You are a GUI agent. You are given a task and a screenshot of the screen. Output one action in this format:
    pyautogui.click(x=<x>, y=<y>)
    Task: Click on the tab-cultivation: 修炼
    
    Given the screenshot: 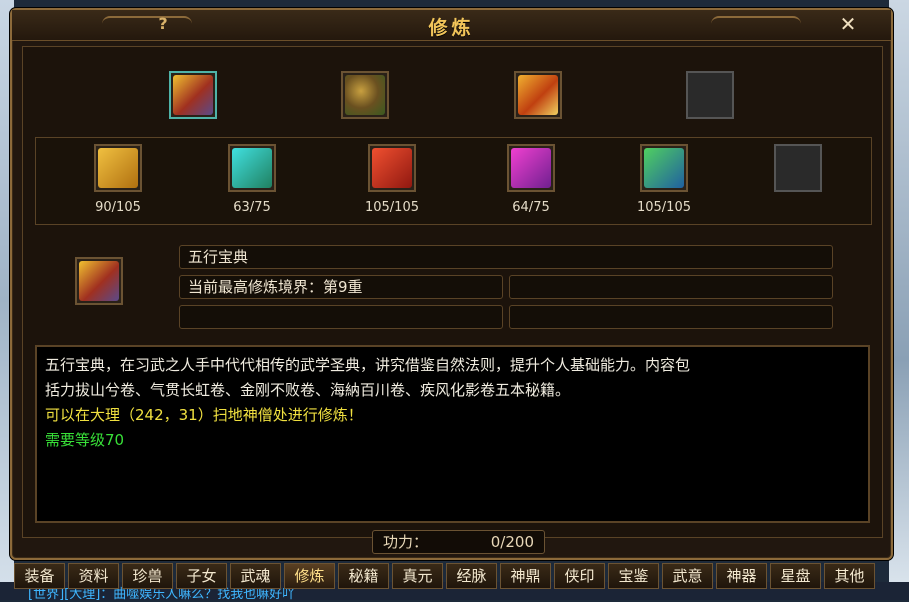 What is the action you would take?
    pyautogui.click(x=309, y=576)
    